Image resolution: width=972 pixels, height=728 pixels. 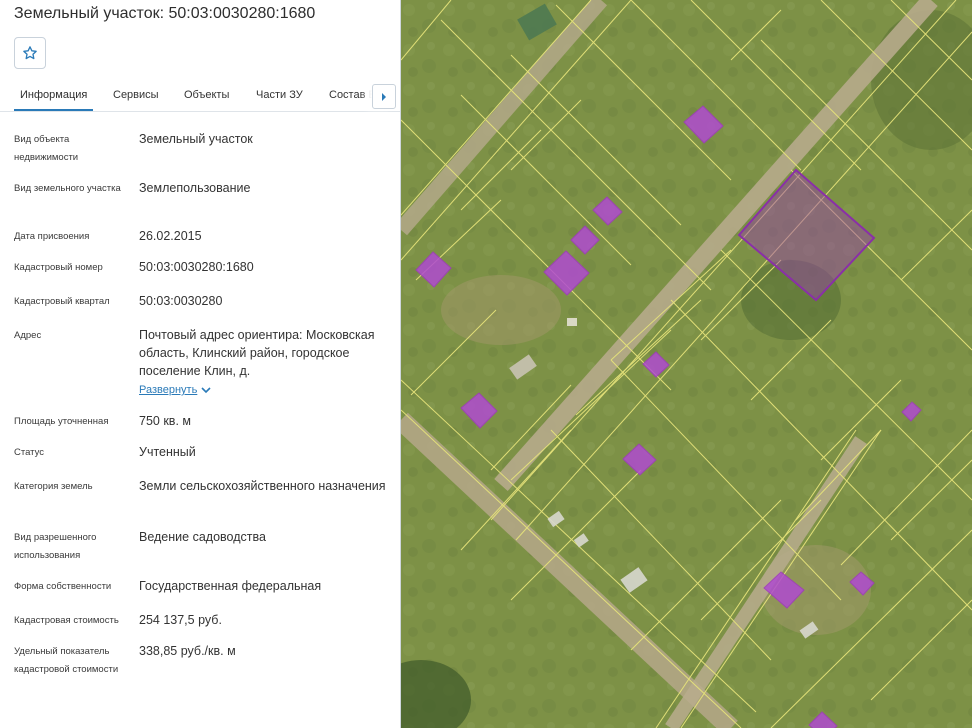 What do you see at coordinates (262, 486) in the screenshot?
I see `field-value-land-category: Земли сельскохозяйственного назначения` at bounding box center [262, 486].